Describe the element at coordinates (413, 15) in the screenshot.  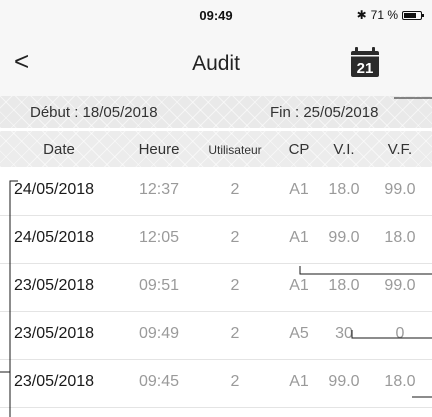
I see `battery-icon` at that location.